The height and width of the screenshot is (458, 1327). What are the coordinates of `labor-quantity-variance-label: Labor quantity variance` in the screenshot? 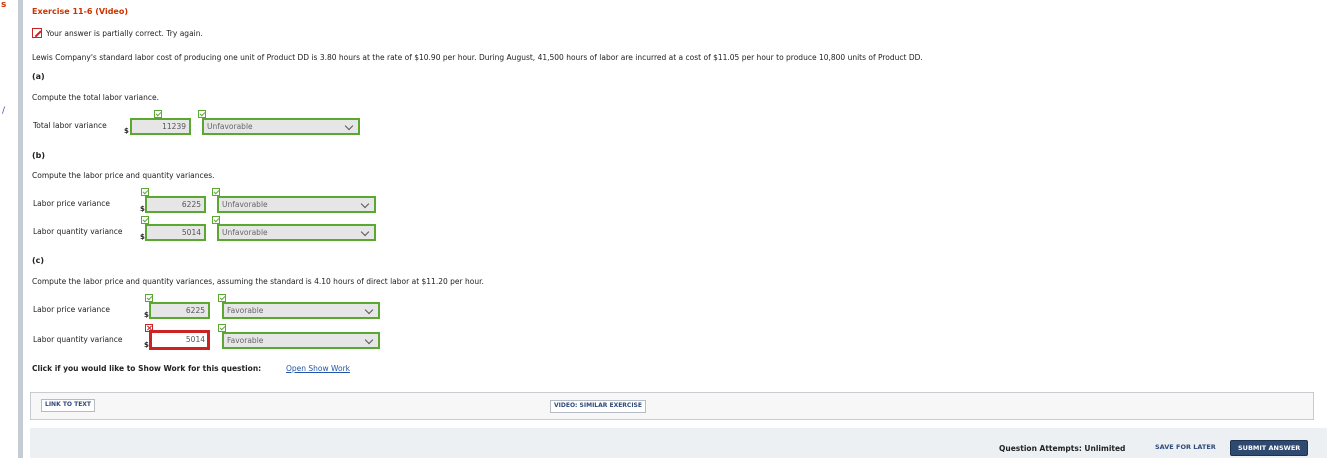 It's located at (78, 231).